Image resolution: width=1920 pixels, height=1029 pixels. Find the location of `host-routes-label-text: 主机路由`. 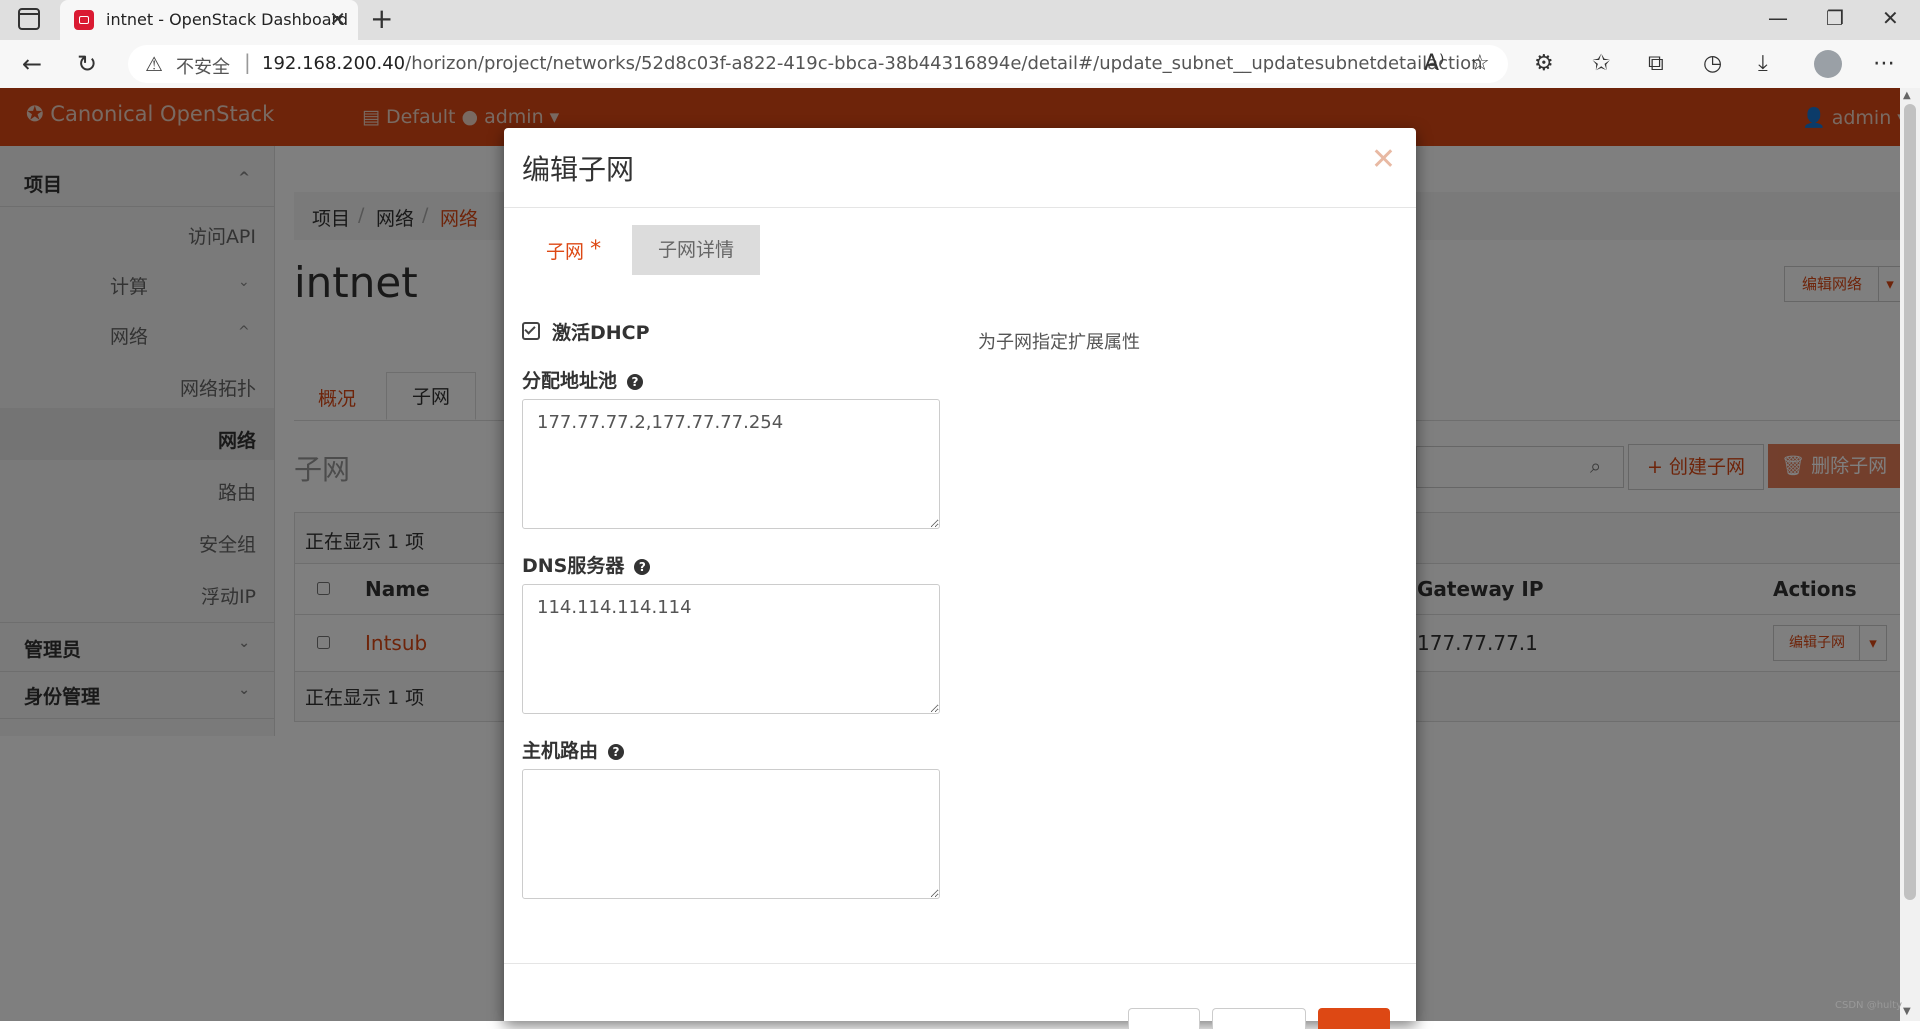

host-routes-label-text: 主机路由 is located at coordinates (560, 751).